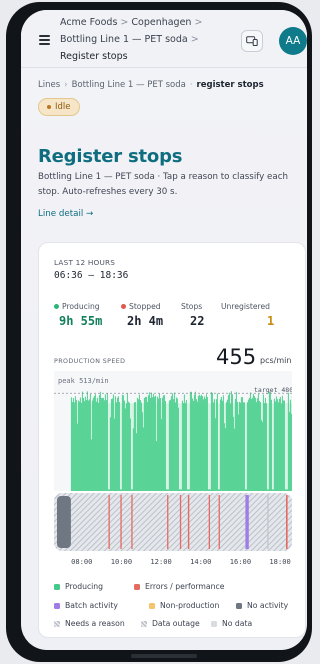 The width and height of the screenshot is (320, 664). Describe the element at coordinates (49, 85) in the screenshot. I see `crumb-lines: Lines` at that location.